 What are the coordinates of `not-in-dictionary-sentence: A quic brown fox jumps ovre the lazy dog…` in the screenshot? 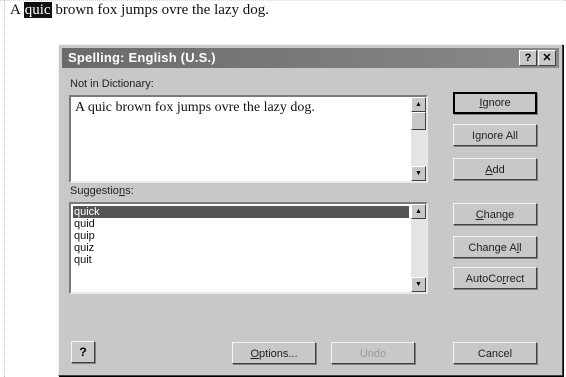 It's located at (195, 107).